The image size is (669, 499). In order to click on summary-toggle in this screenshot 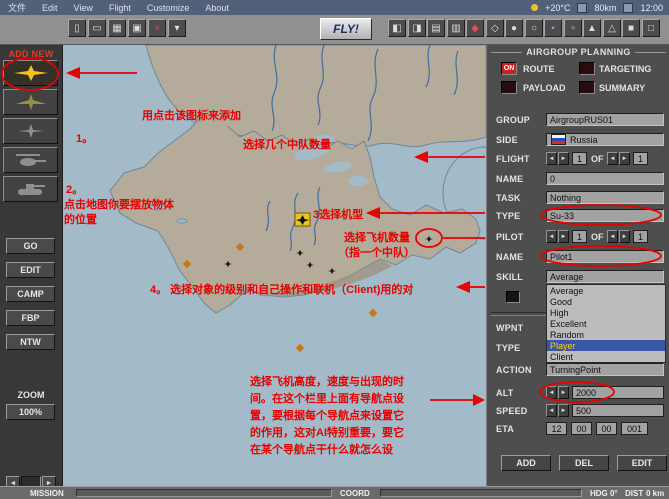, I will do `click(587, 87)`.